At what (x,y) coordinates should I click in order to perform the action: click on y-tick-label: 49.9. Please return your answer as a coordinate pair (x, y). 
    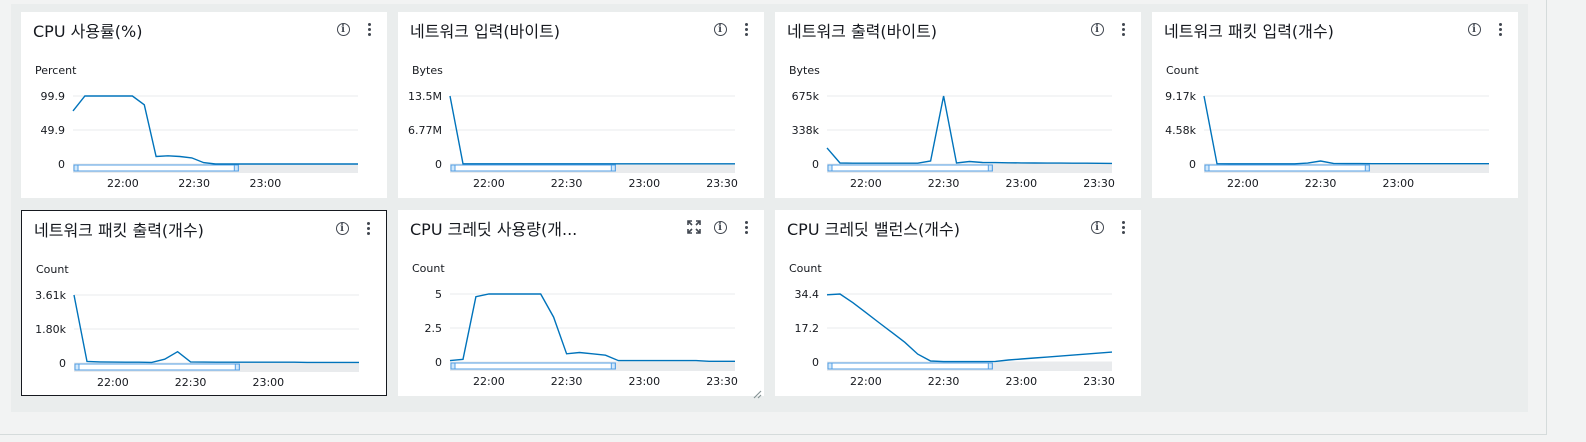
    Looking at the image, I should click on (53, 130).